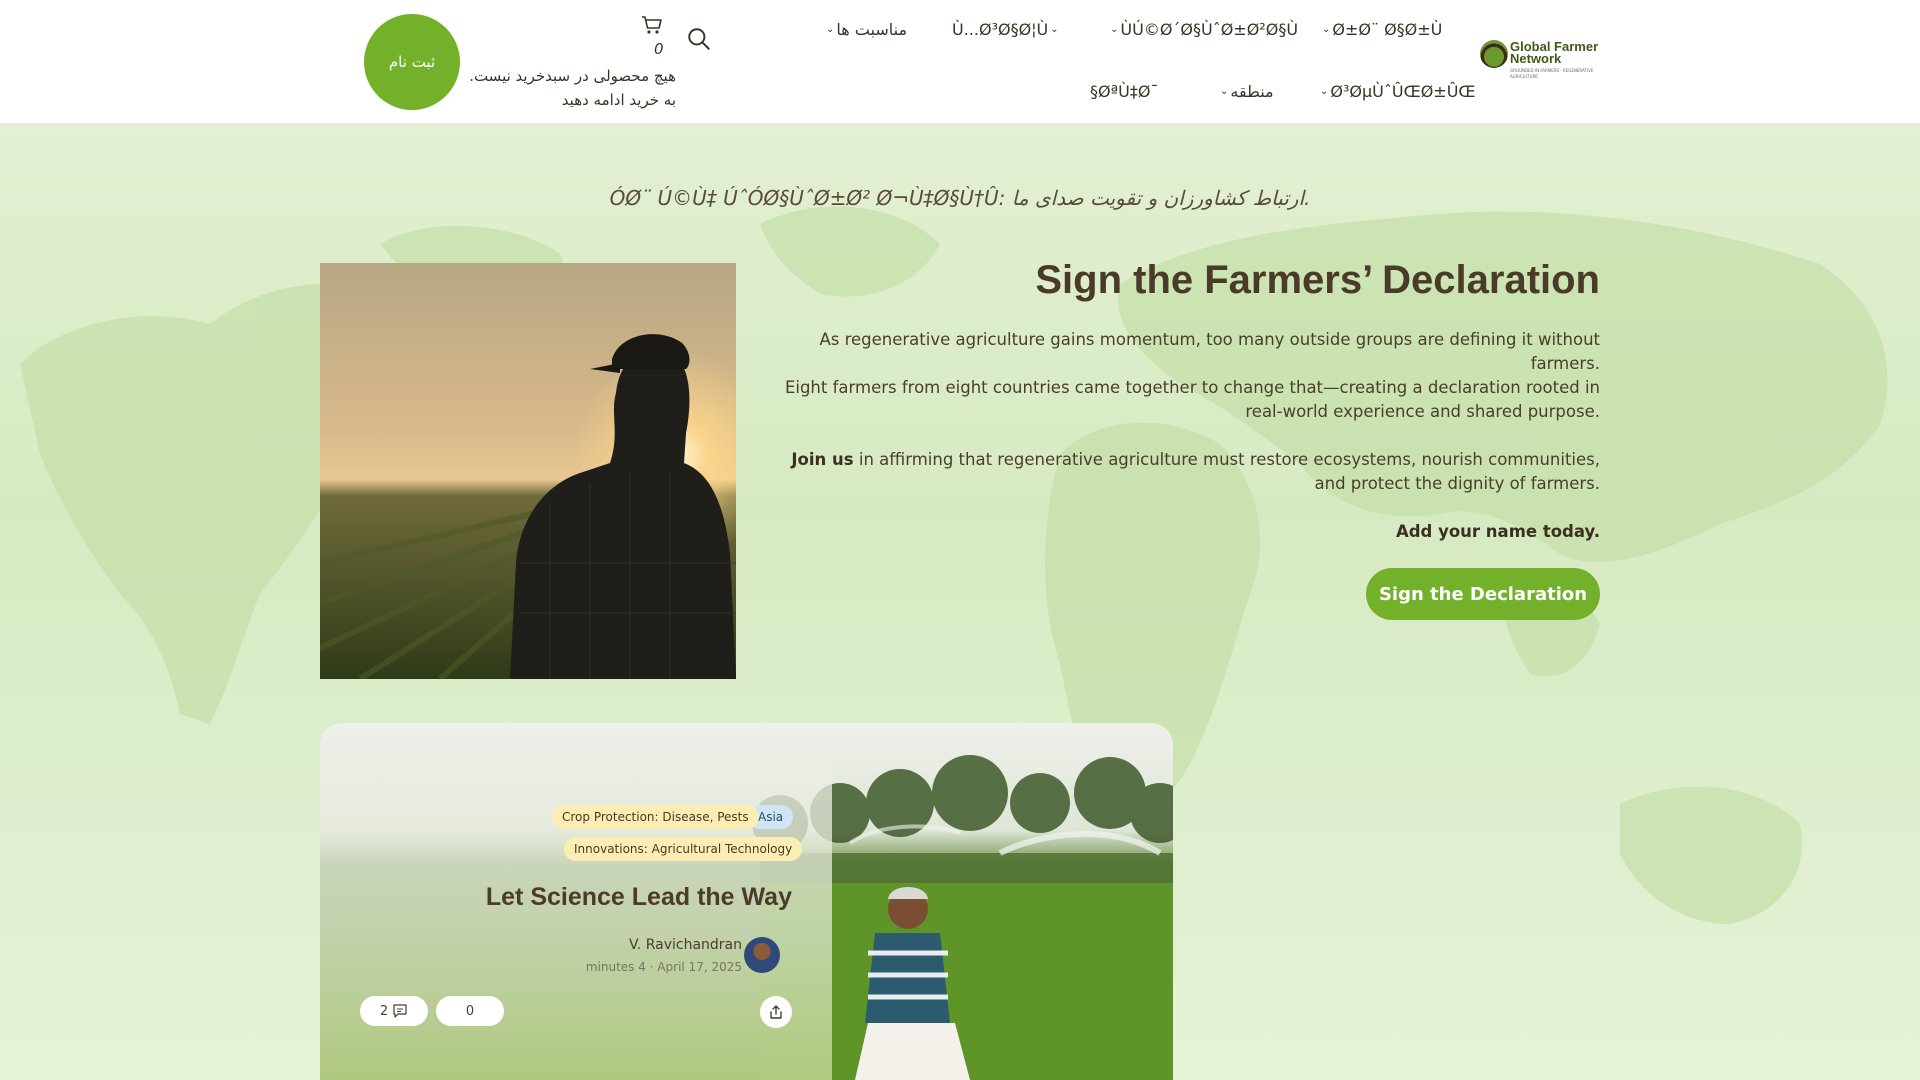 The width and height of the screenshot is (1920, 1080). Describe the element at coordinates (631, 945) in the screenshot. I see `article-author: V. Ravichandran` at that location.